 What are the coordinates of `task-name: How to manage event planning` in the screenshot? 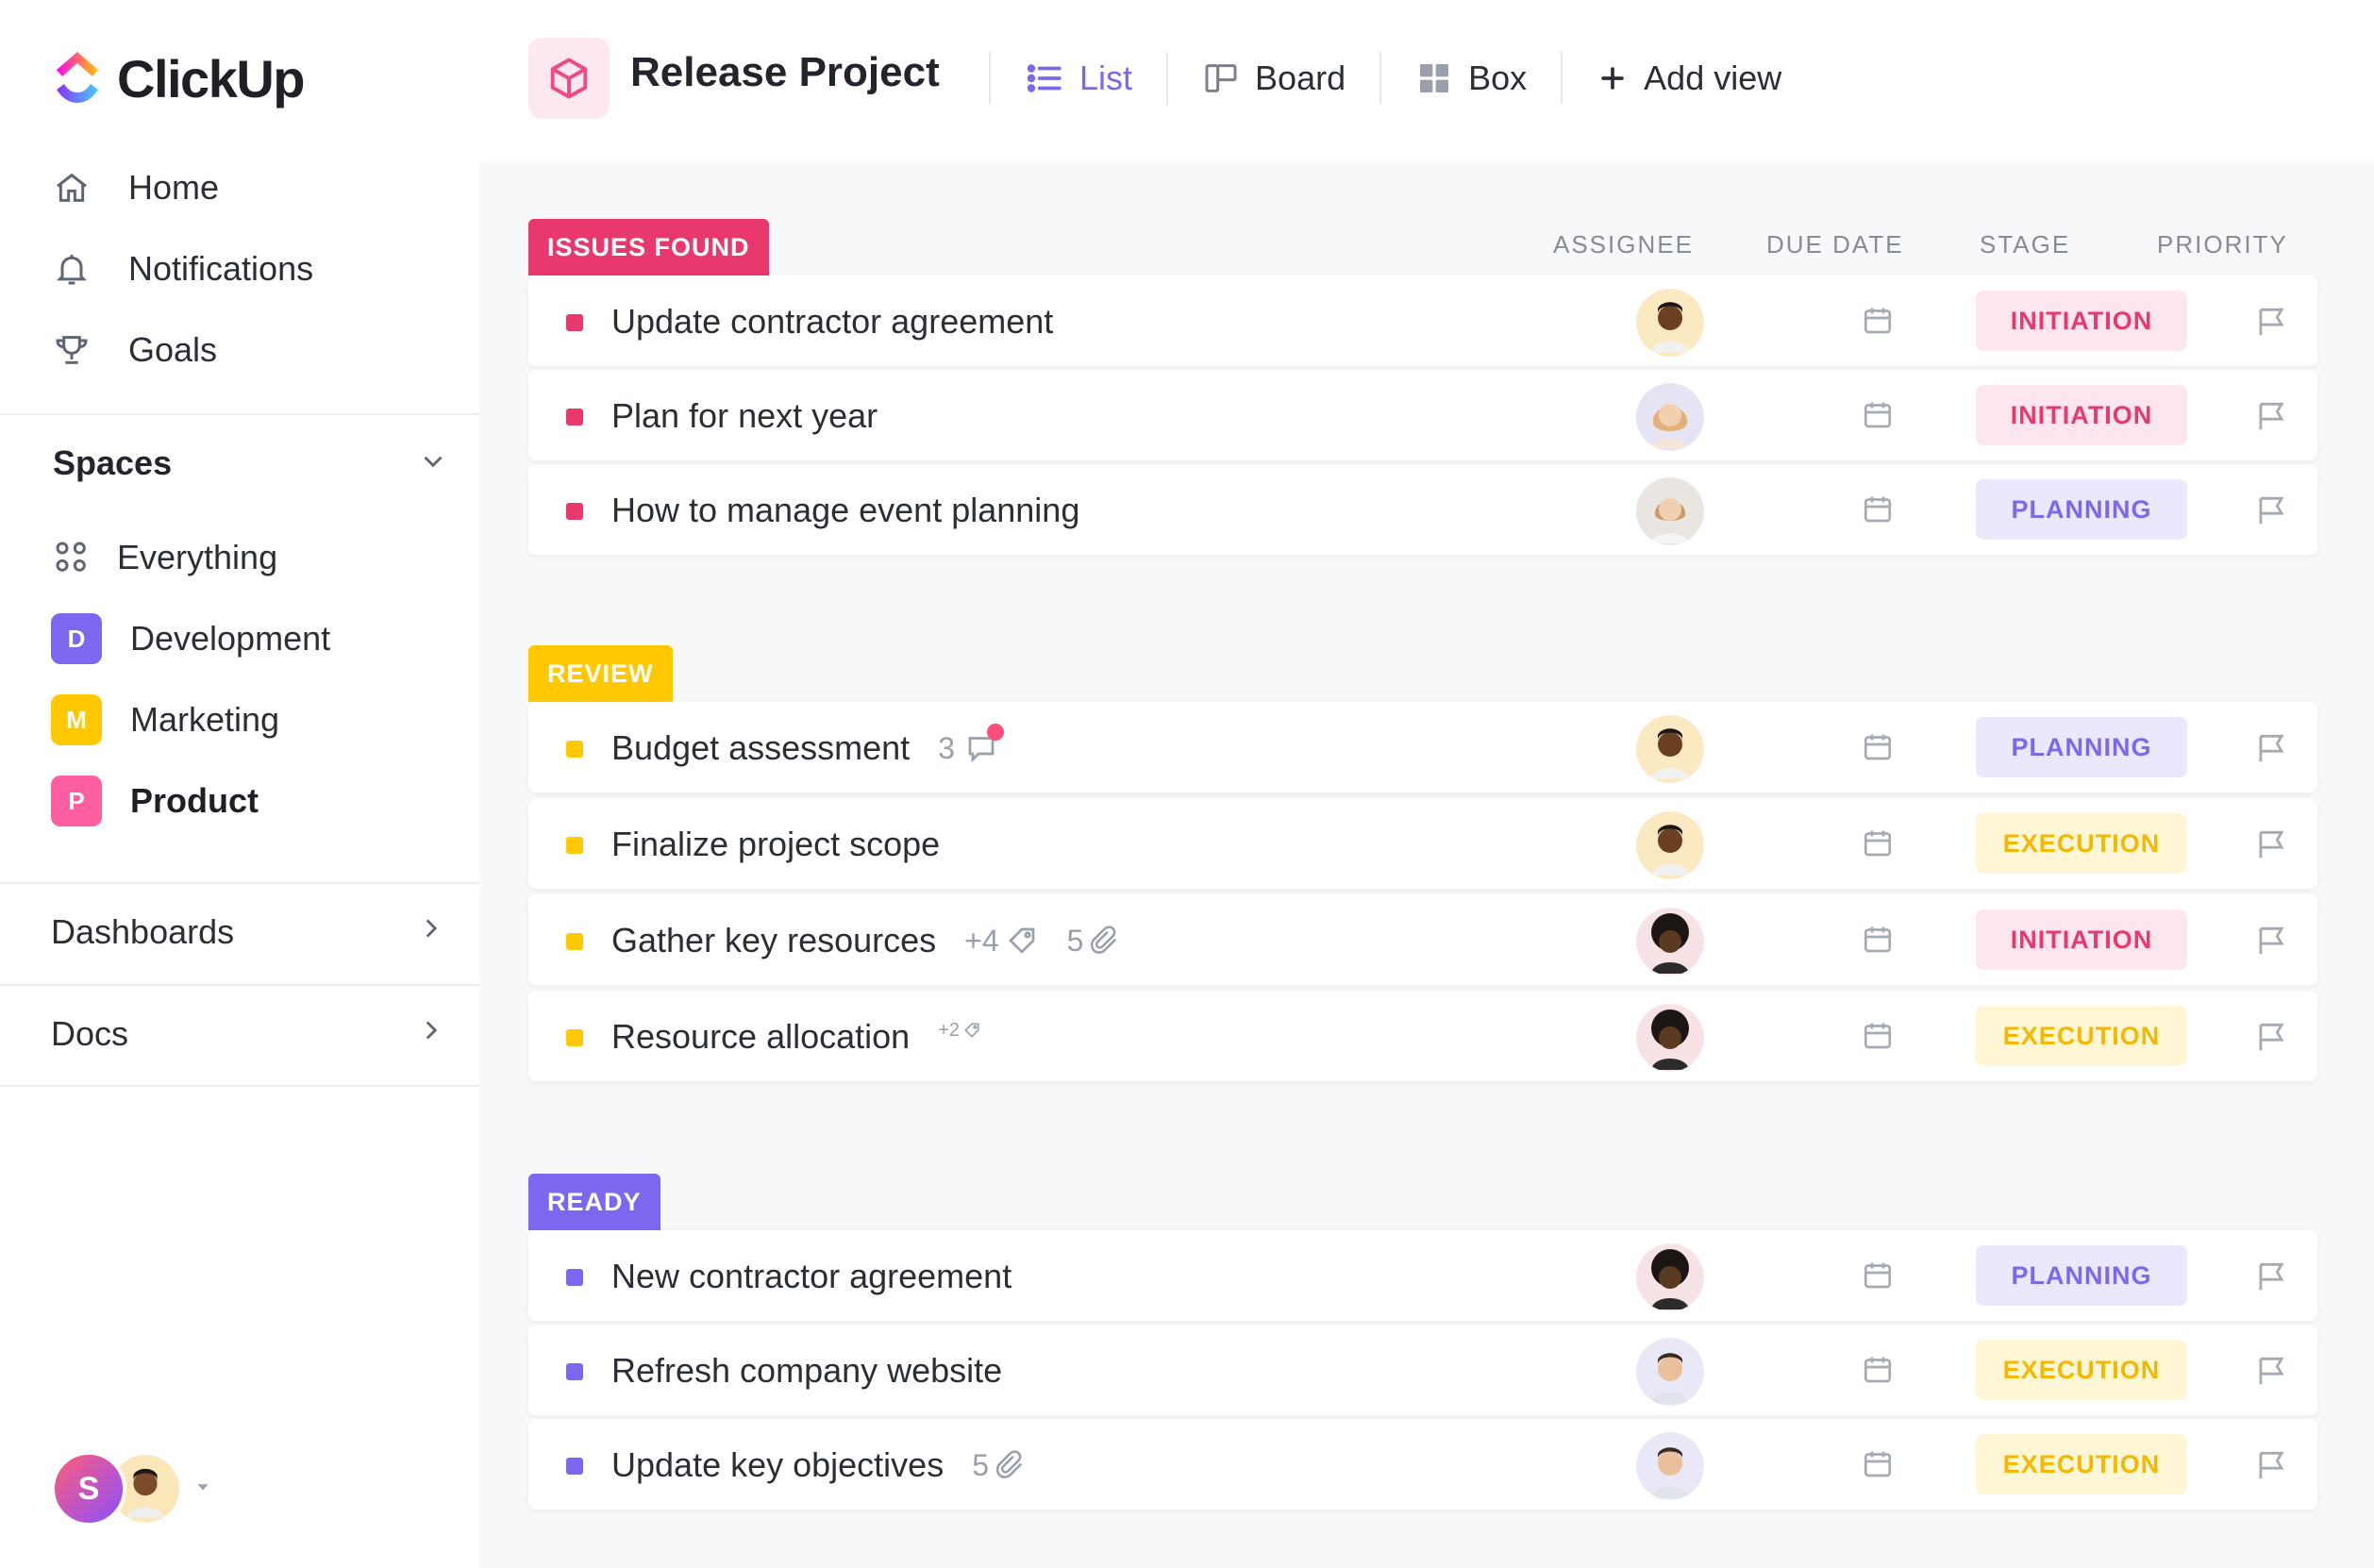 It's located at (845, 510).